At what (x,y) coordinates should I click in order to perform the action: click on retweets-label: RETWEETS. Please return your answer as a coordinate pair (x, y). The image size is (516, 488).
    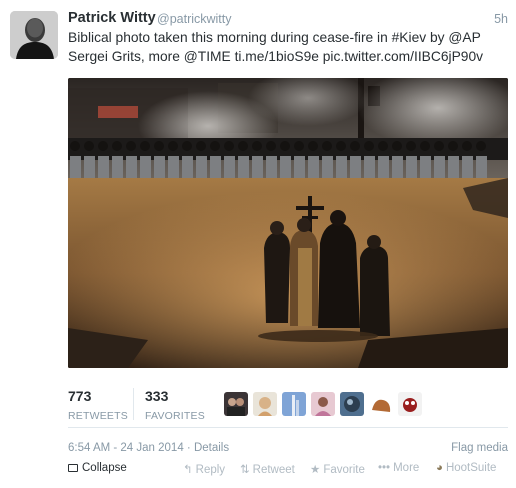
    Looking at the image, I should click on (98, 416).